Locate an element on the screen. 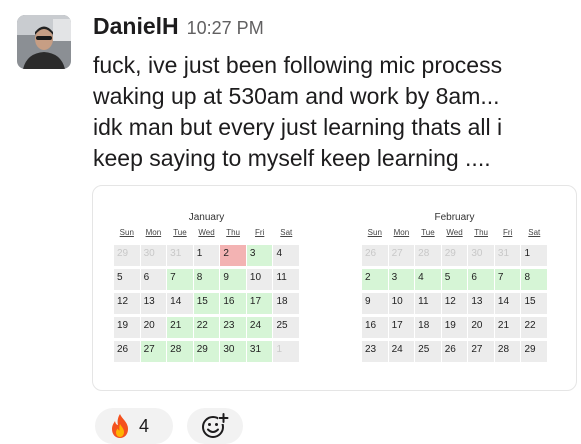 Image resolution: width=581 pixels, height=444 pixels. add-reaction-button is located at coordinates (215, 426).